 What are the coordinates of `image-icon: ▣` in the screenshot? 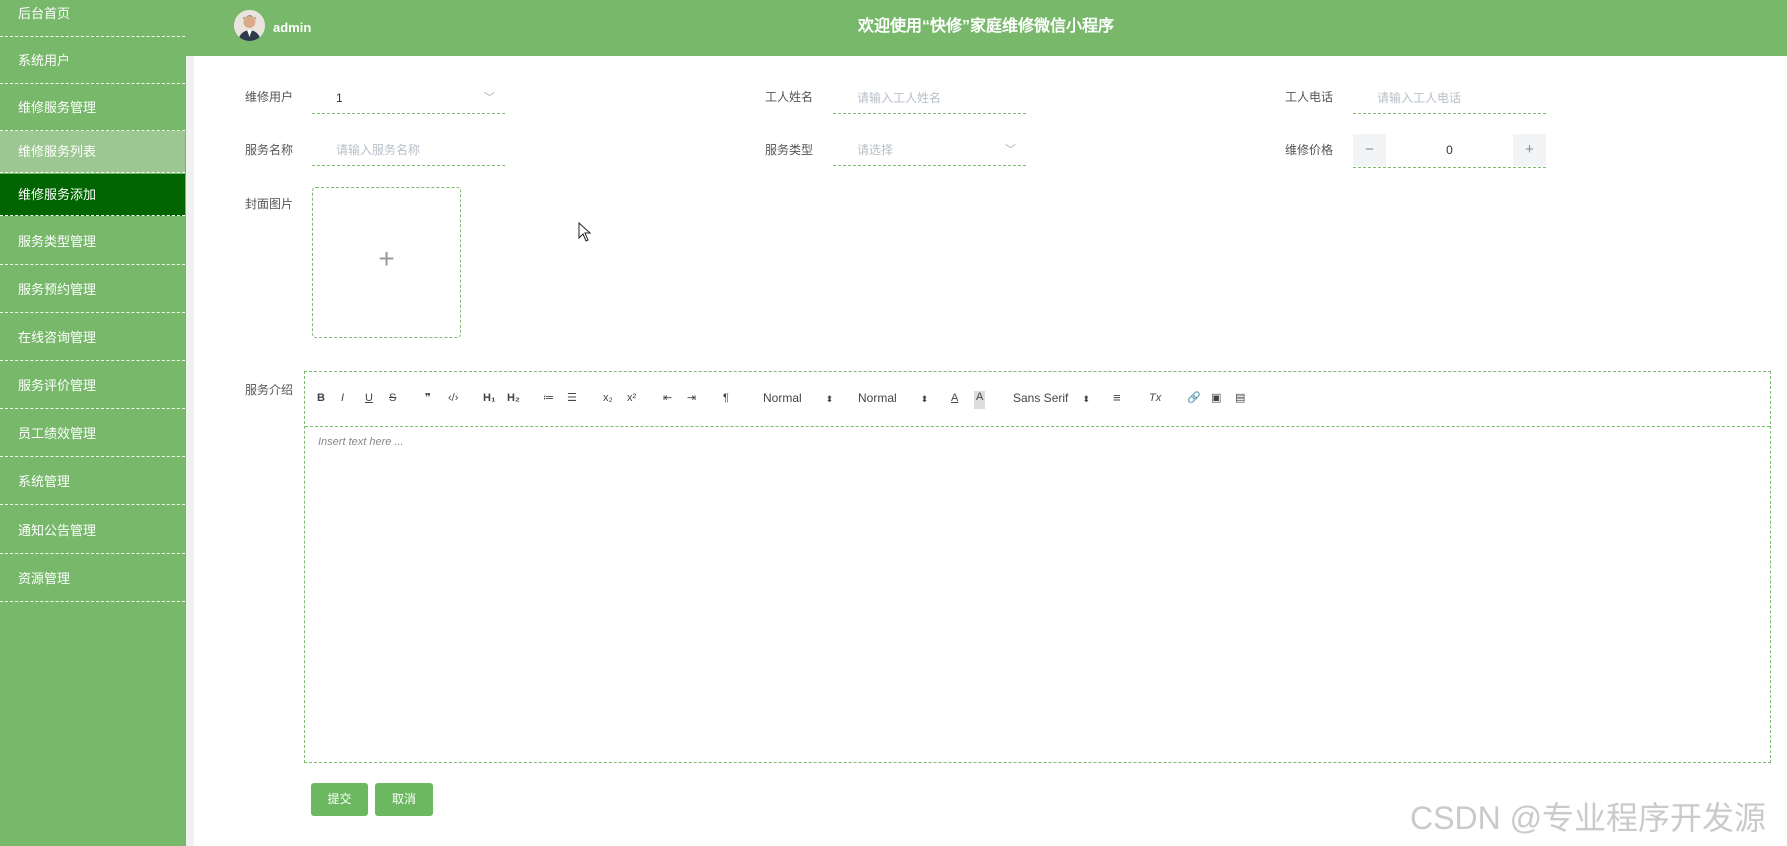 It's located at (1216, 398).